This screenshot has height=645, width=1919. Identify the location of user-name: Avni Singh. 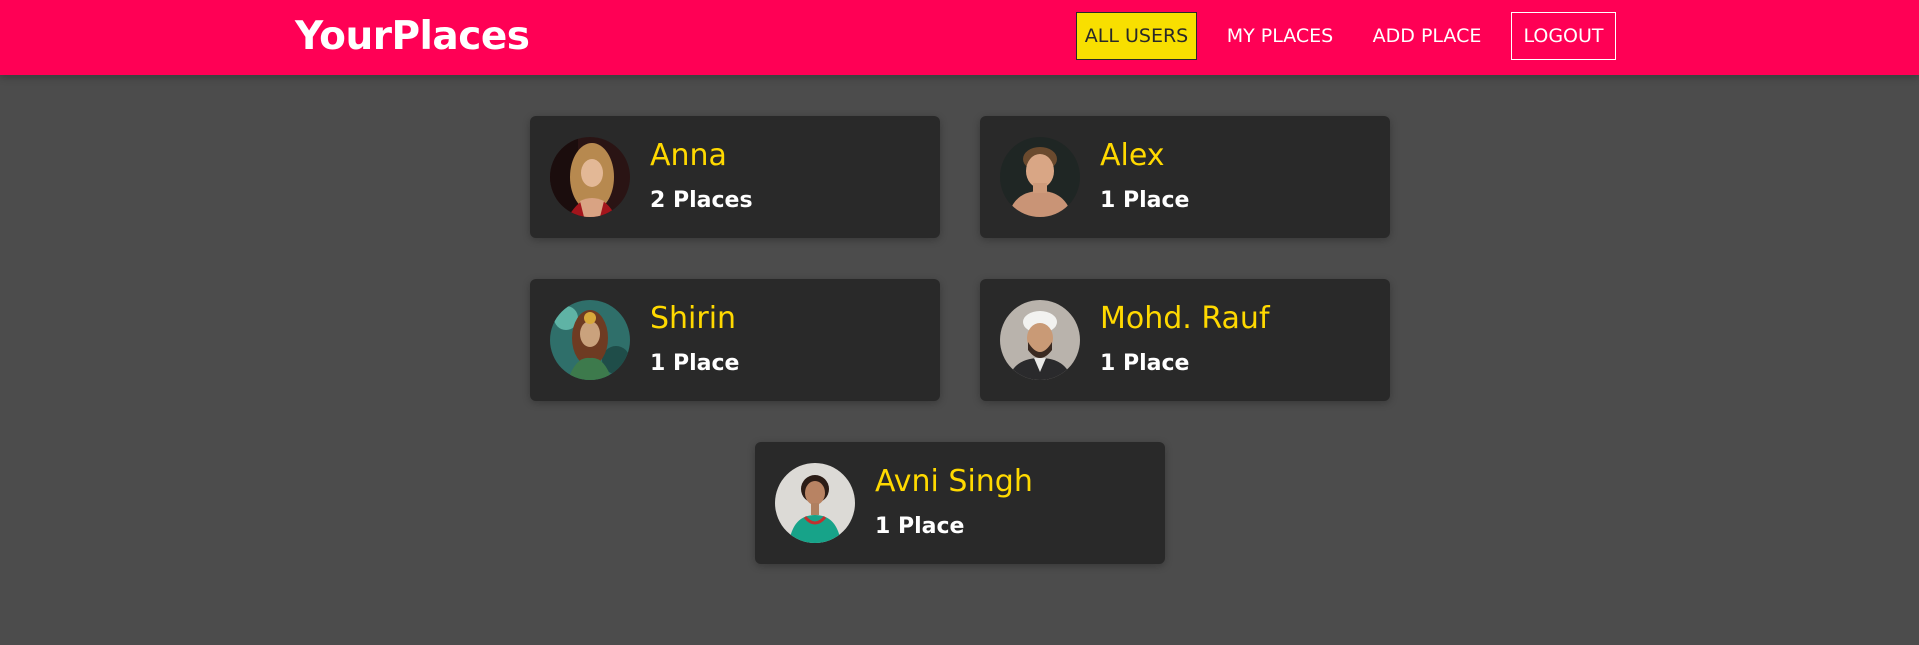
(954, 481).